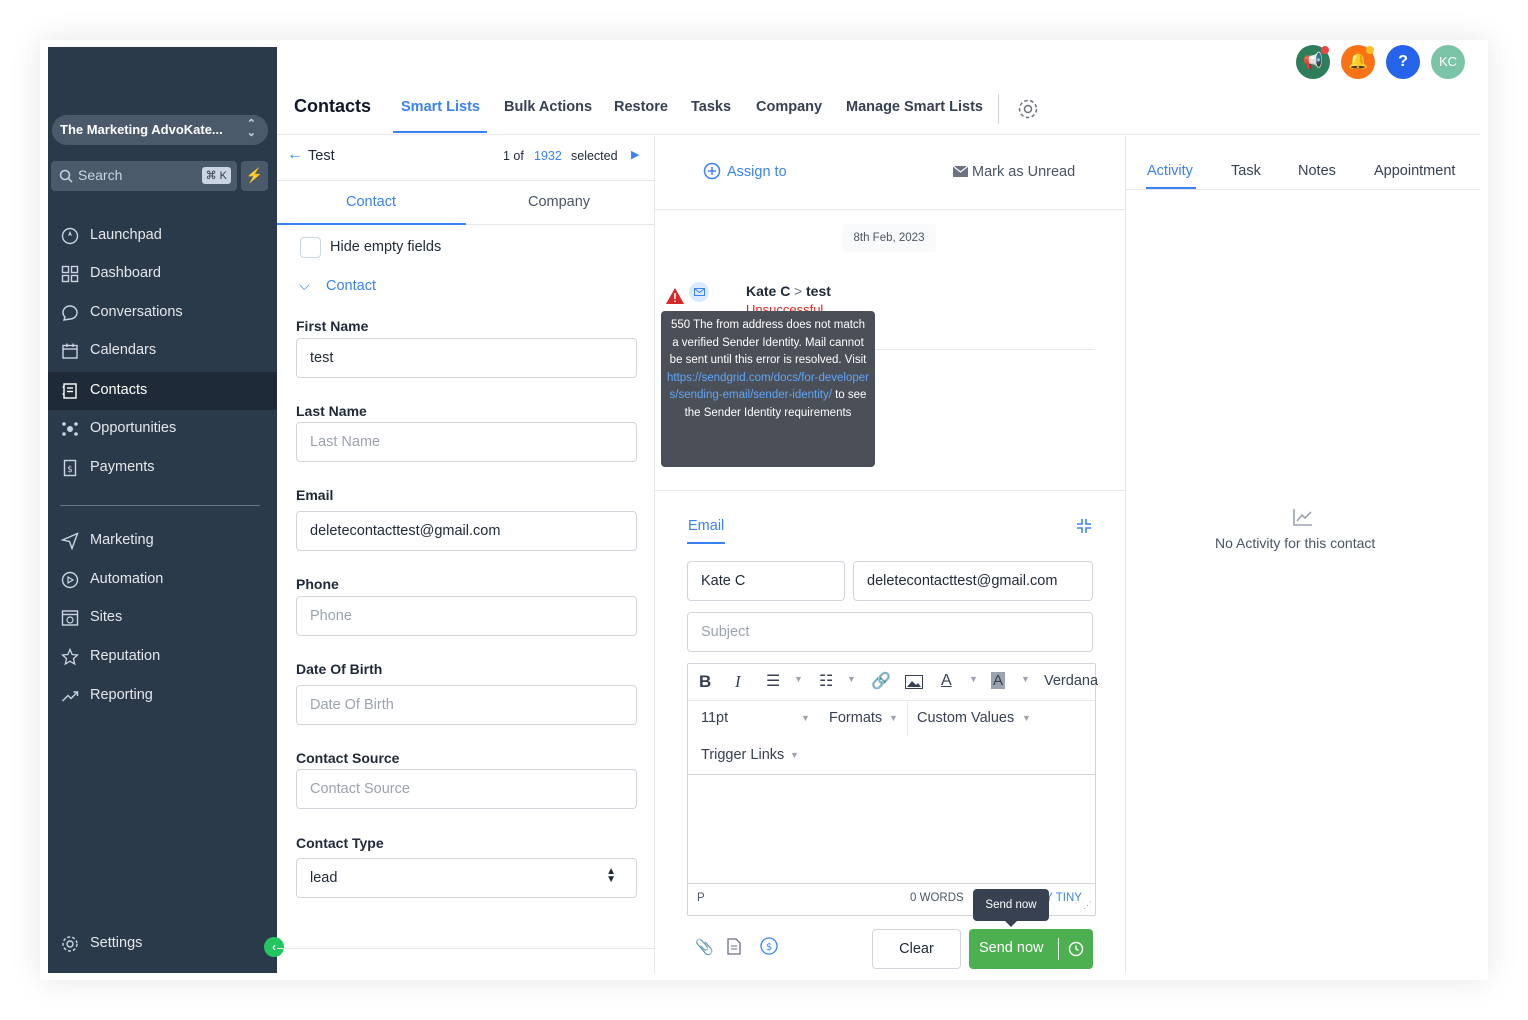 The image size is (1528, 1020). I want to click on font-size-select: 11pt, so click(714, 718).